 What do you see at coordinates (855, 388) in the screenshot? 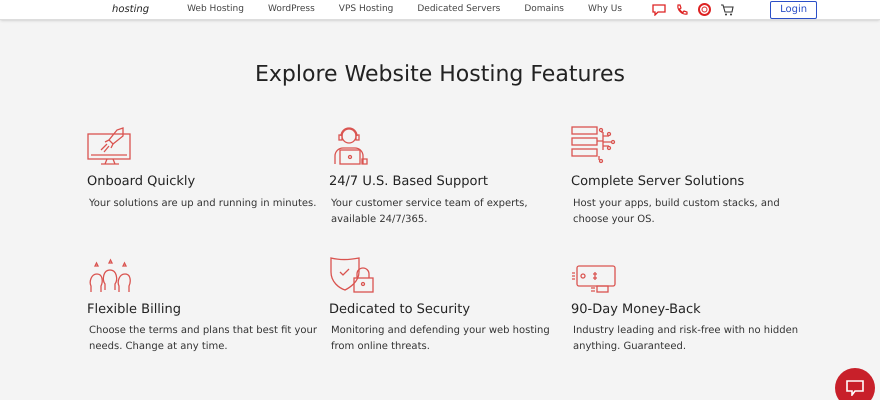
I see `speech-bubble-icon` at bounding box center [855, 388].